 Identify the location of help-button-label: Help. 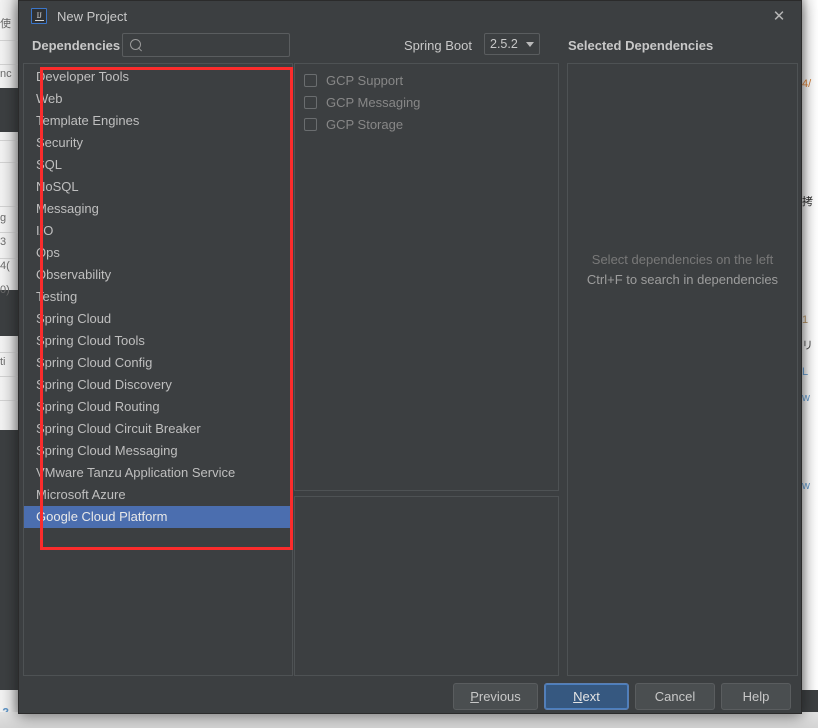
(756, 696).